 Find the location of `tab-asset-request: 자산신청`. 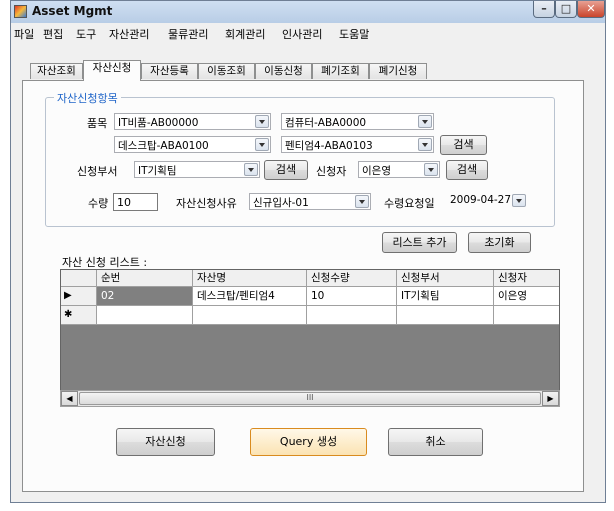

tab-asset-request: 자산신청 is located at coordinates (112, 70).